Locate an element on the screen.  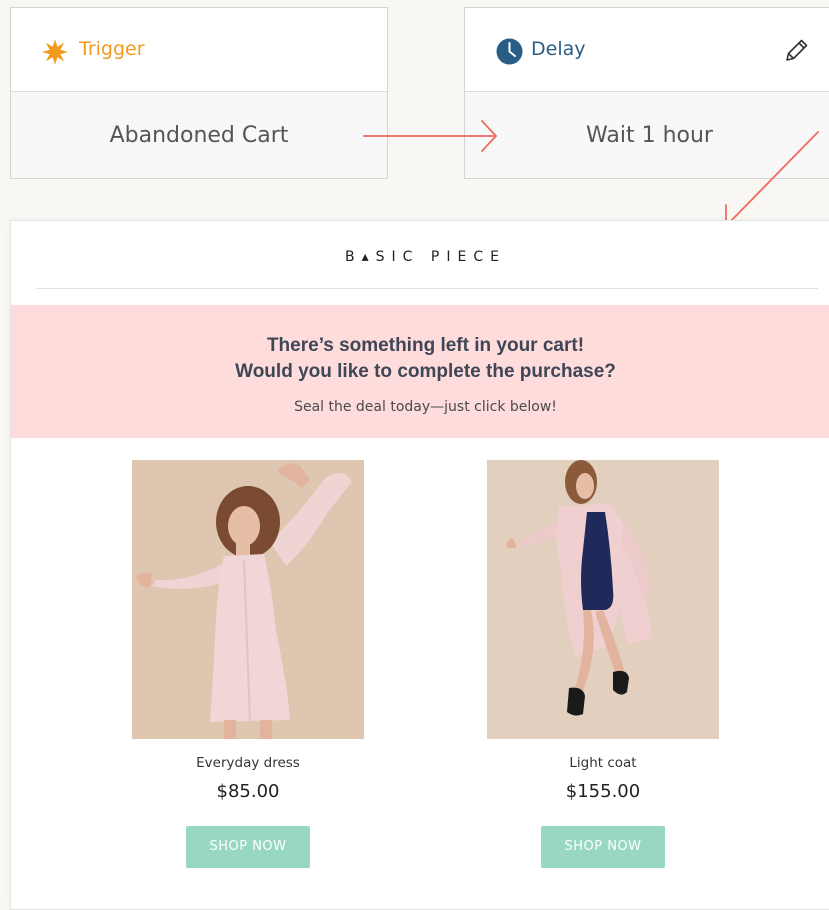
product-image-coat is located at coordinates (603, 599).